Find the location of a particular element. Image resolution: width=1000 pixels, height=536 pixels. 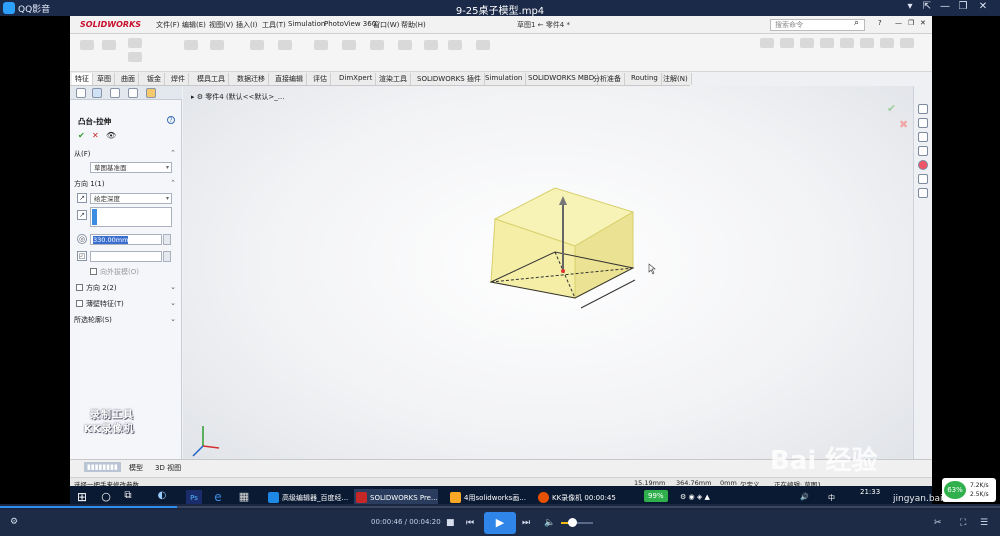

confirm-corner-cancel-icon: ✖ is located at coordinates (903, 124).